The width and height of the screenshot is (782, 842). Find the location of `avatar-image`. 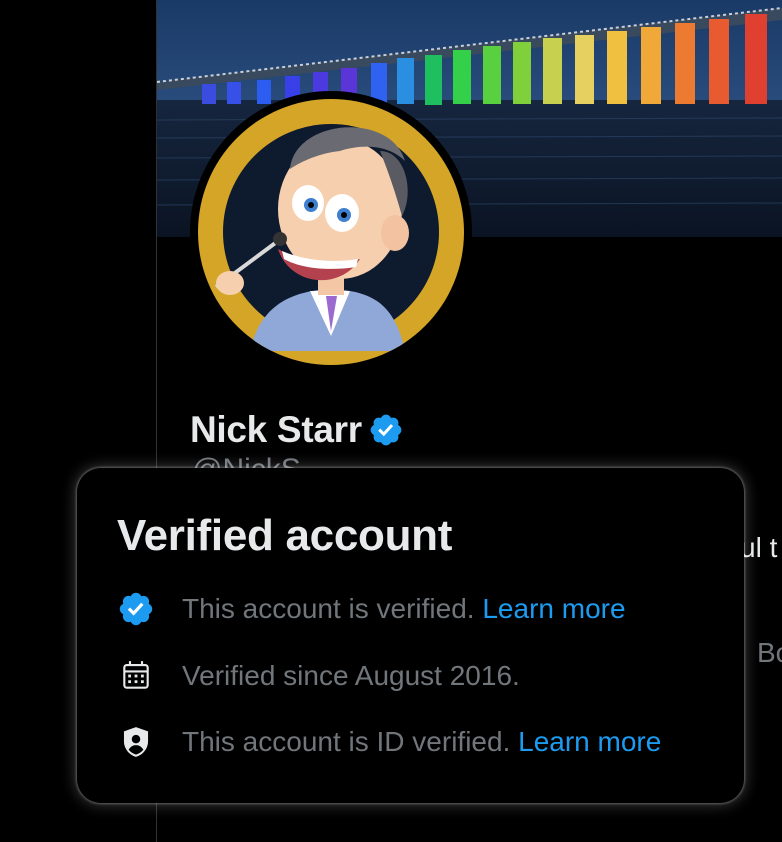

avatar-image is located at coordinates (331, 232).